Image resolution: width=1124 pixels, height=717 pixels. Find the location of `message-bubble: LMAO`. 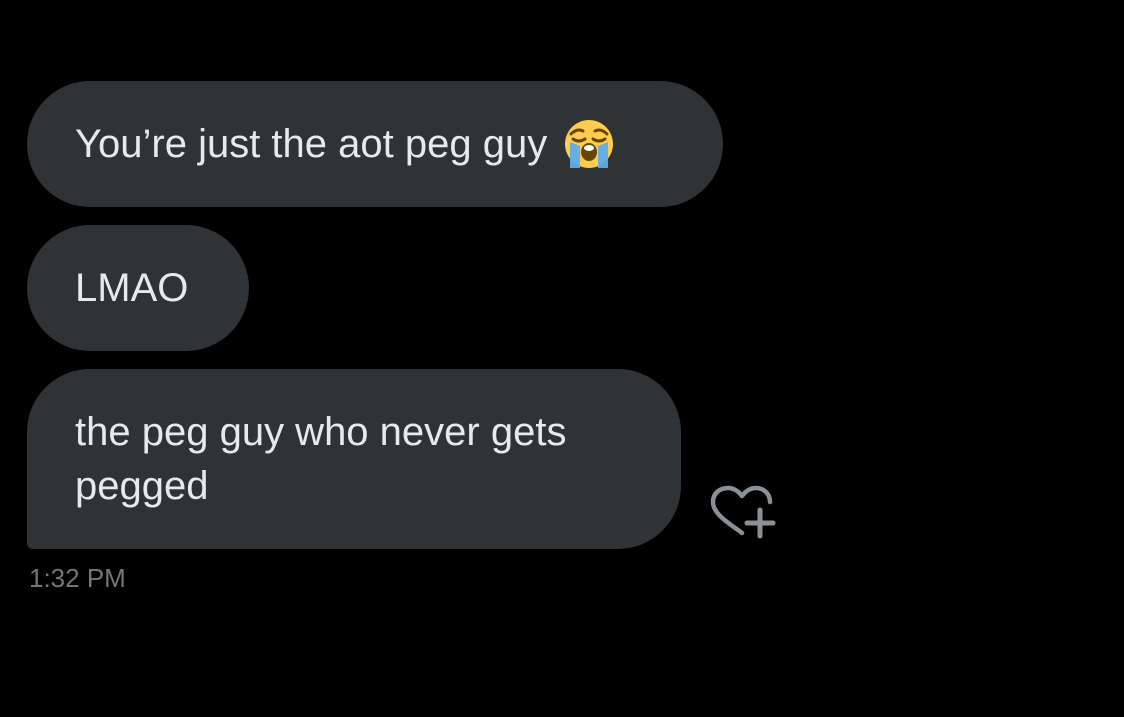

message-bubble: LMAO is located at coordinates (138, 288).